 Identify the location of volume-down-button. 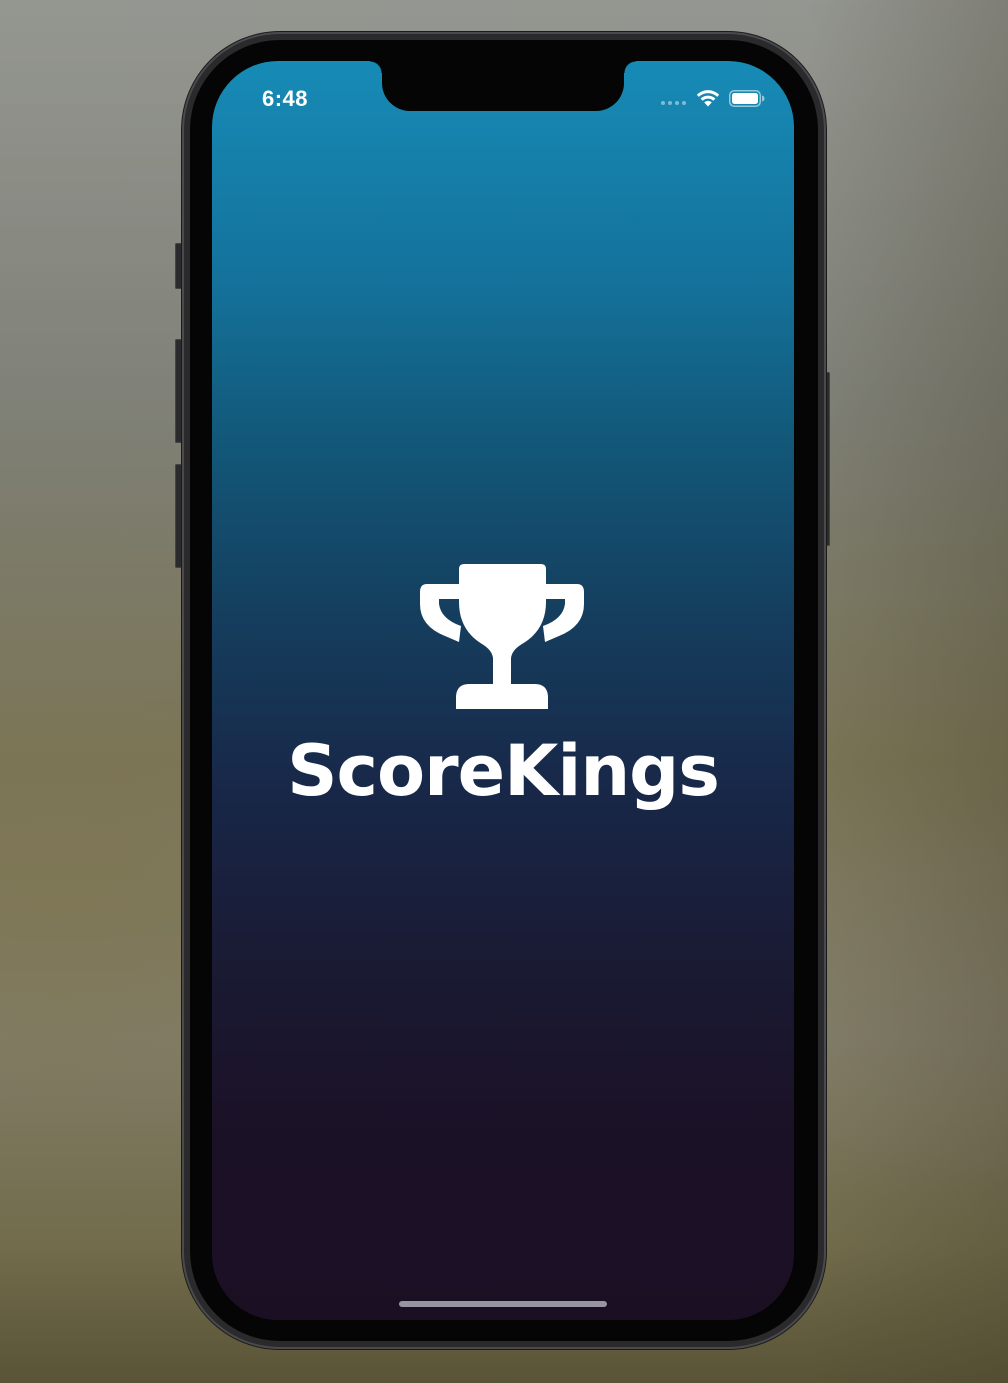
(178, 516).